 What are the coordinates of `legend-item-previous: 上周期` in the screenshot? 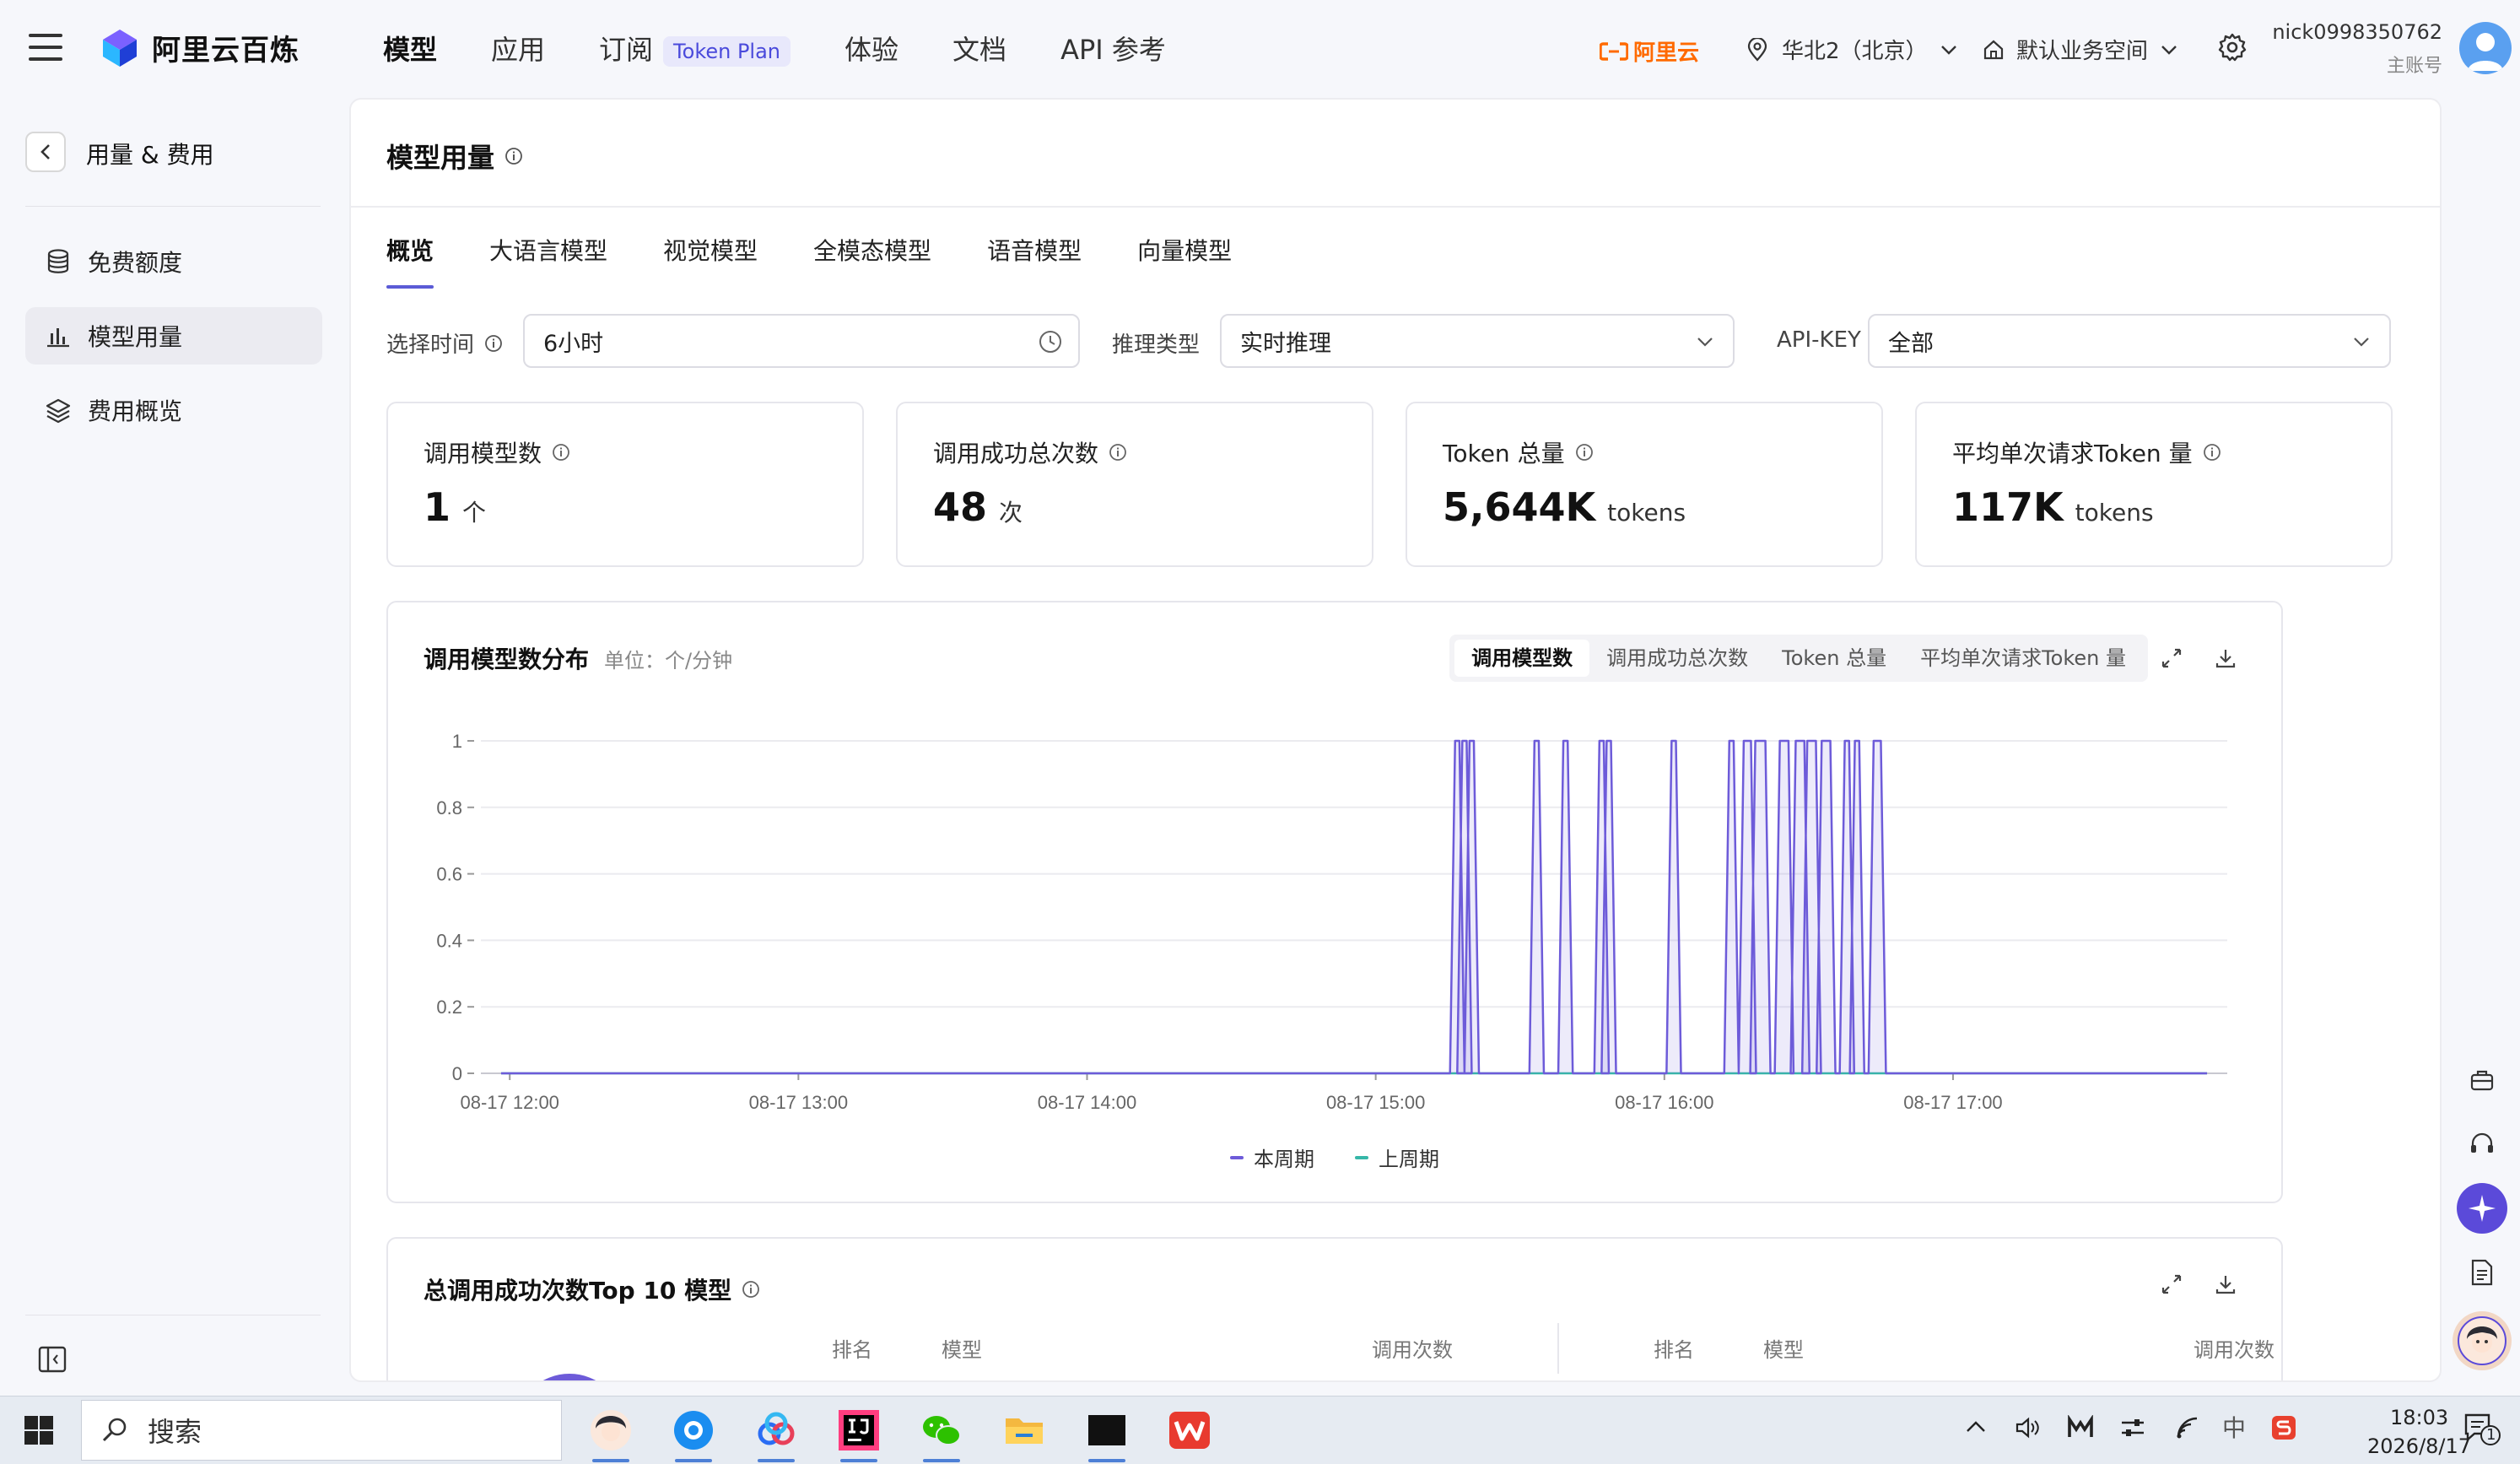 It's located at (1397, 1157).